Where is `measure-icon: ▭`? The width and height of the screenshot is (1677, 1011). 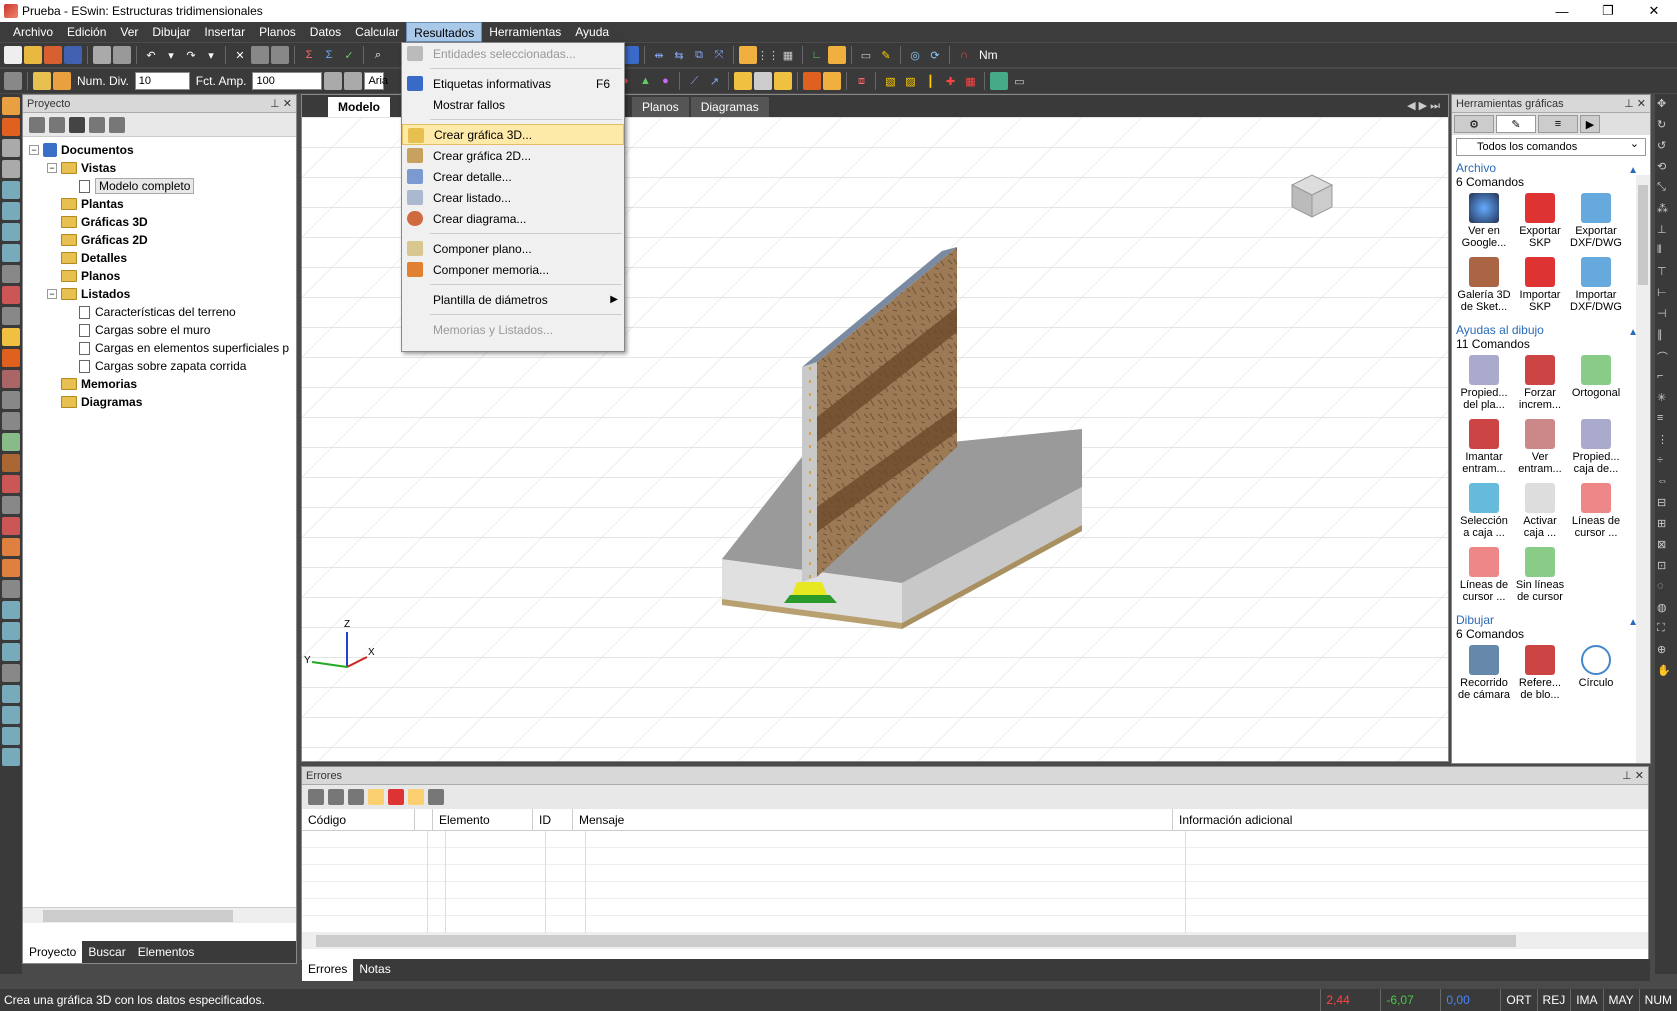 measure-icon: ▭ is located at coordinates (866, 55).